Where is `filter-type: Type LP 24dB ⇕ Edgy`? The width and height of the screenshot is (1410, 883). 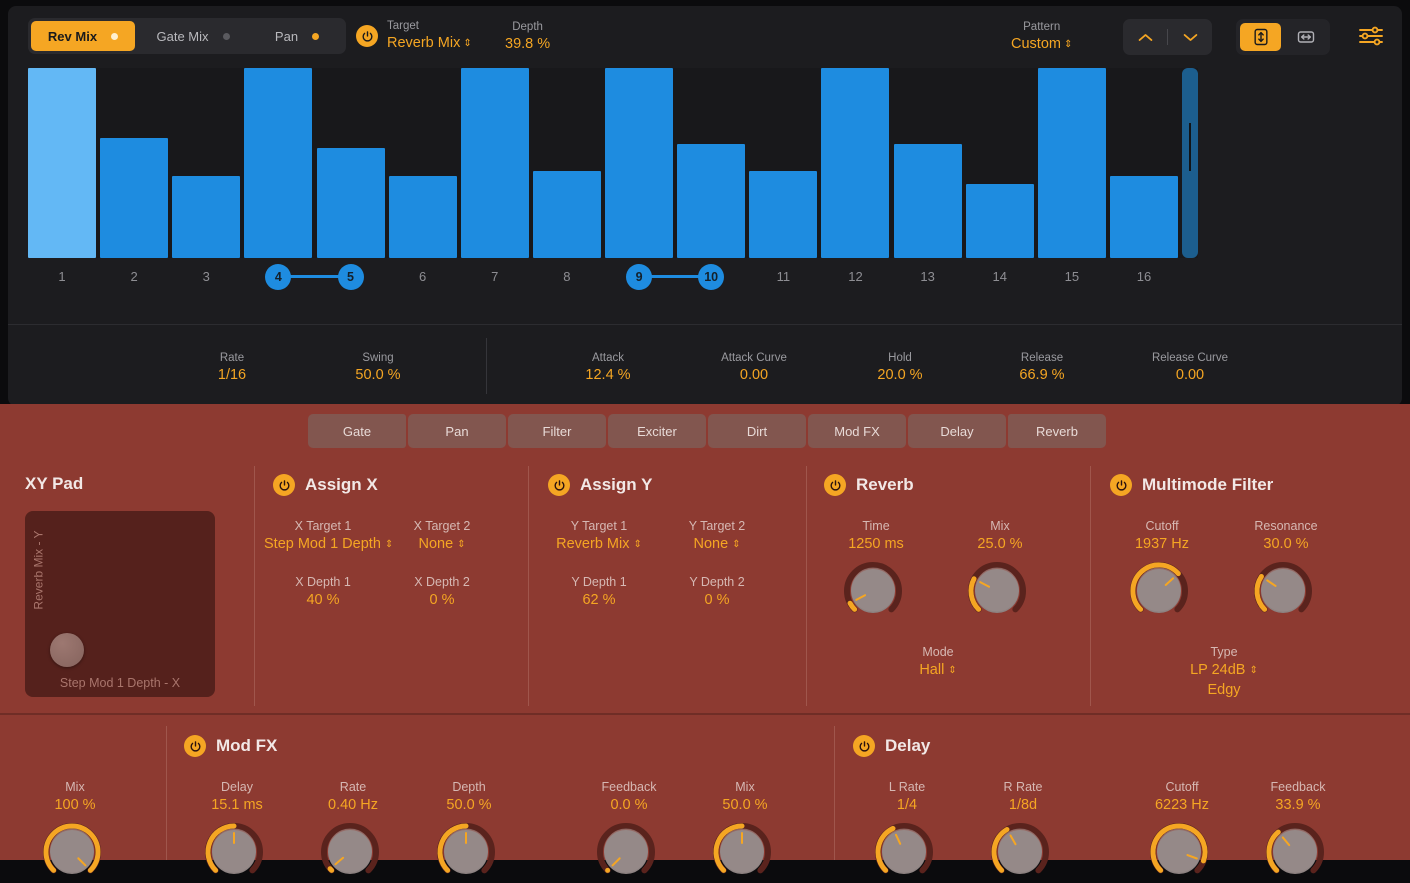
filter-type: Type LP 24dB ⇕ Edgy is located at coordinates (1224, 672).